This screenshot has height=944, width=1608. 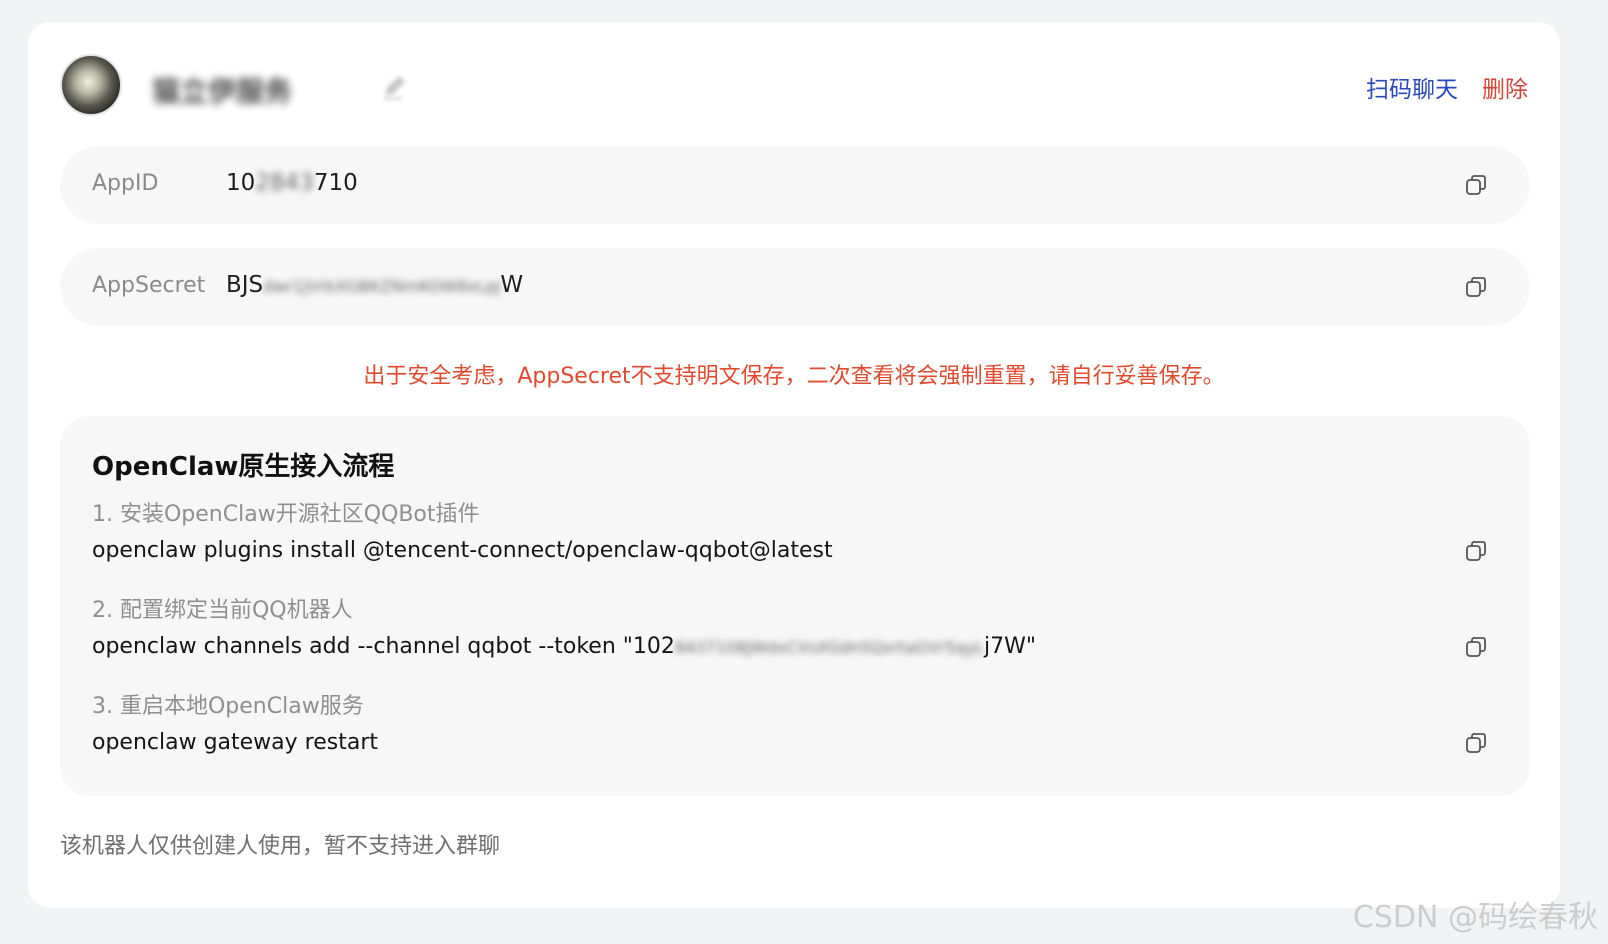 What do you see at coordinates (382, 286) in the screenshot?
I see `appsecret-masked: dwr1JVrbXGBKZNmKOW8xLpJ` at bounding box center [382, 286].